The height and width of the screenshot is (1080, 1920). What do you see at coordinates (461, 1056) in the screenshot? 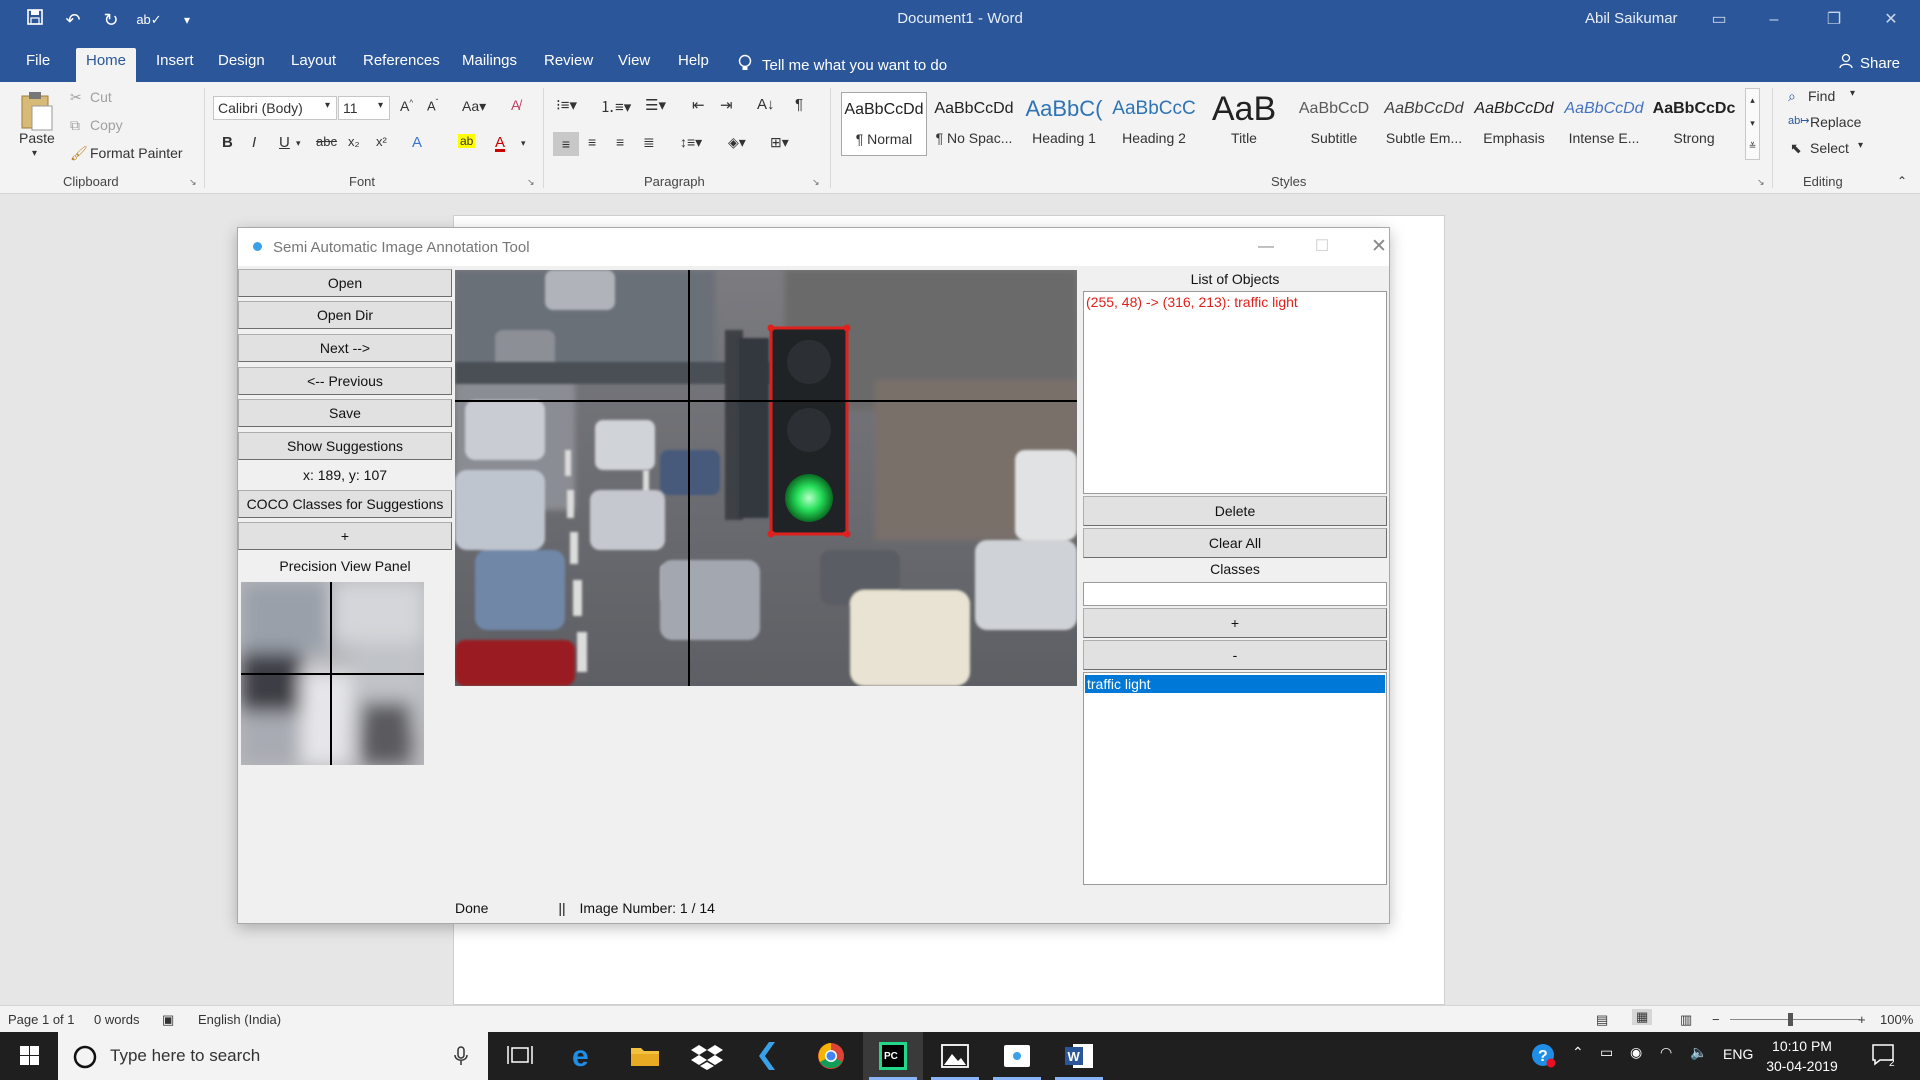
I see `microphone-icon` at bounding box center [461, 1056].